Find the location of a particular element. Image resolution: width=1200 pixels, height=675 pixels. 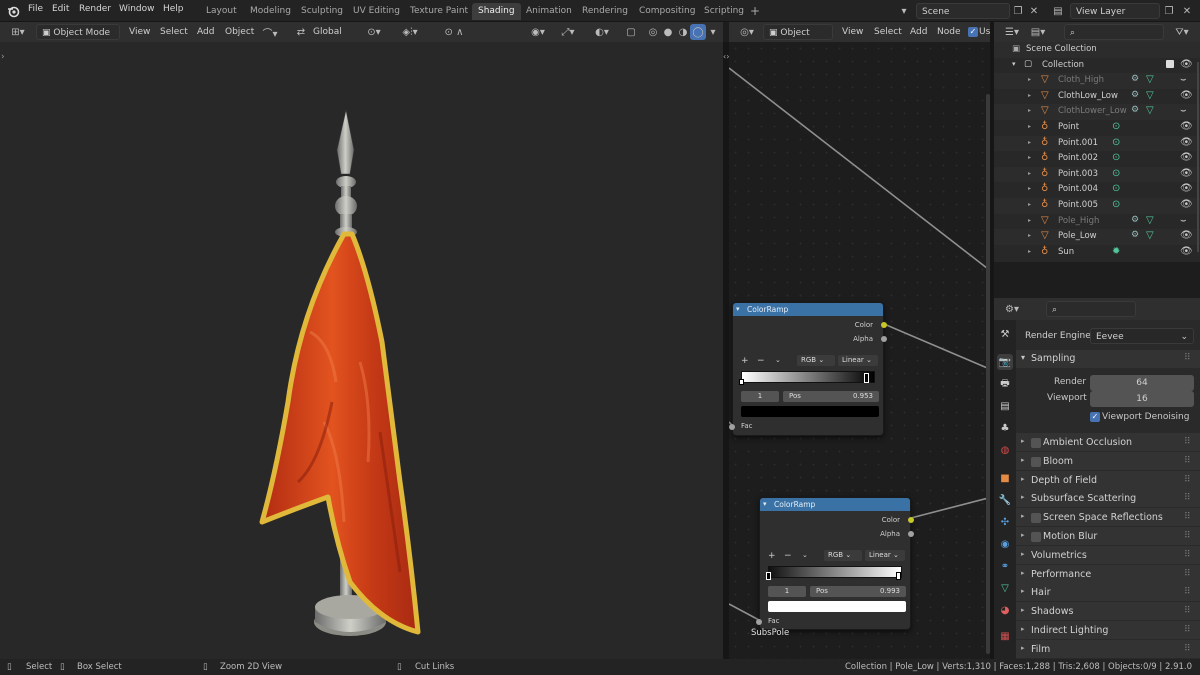

render-tab-icon: 📷 is located at coordinates (1005, 362).